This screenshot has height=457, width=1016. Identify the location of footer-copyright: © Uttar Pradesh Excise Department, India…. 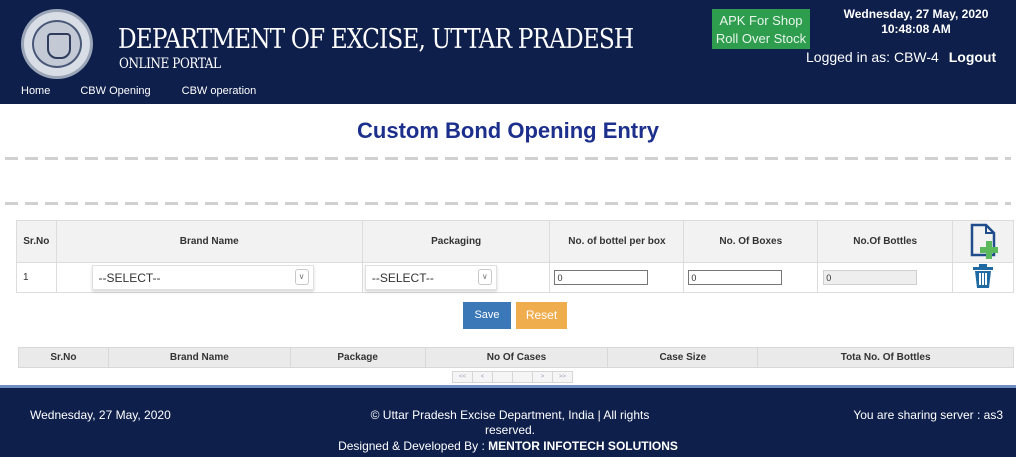
(510, 422).